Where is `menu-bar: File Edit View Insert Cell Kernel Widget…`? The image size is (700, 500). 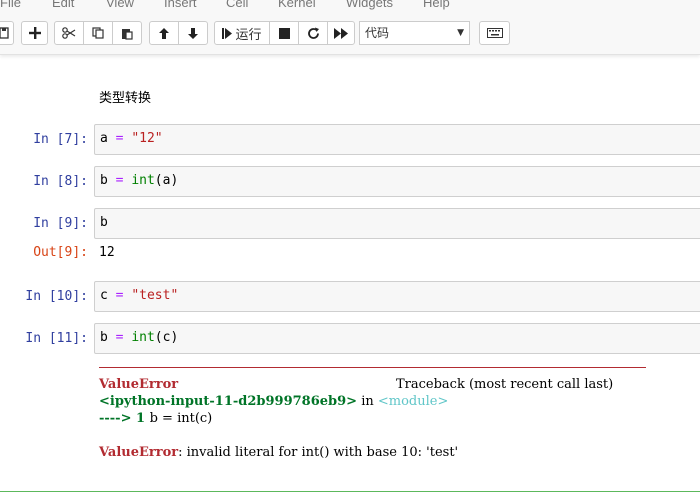
menu-bar: File Edit View Insert Cell Kernel Widget… is located at coordinates (350, 6).